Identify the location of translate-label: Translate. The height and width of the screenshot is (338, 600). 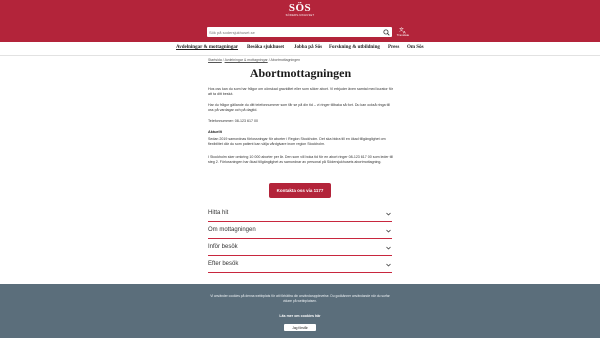
(403, 35).